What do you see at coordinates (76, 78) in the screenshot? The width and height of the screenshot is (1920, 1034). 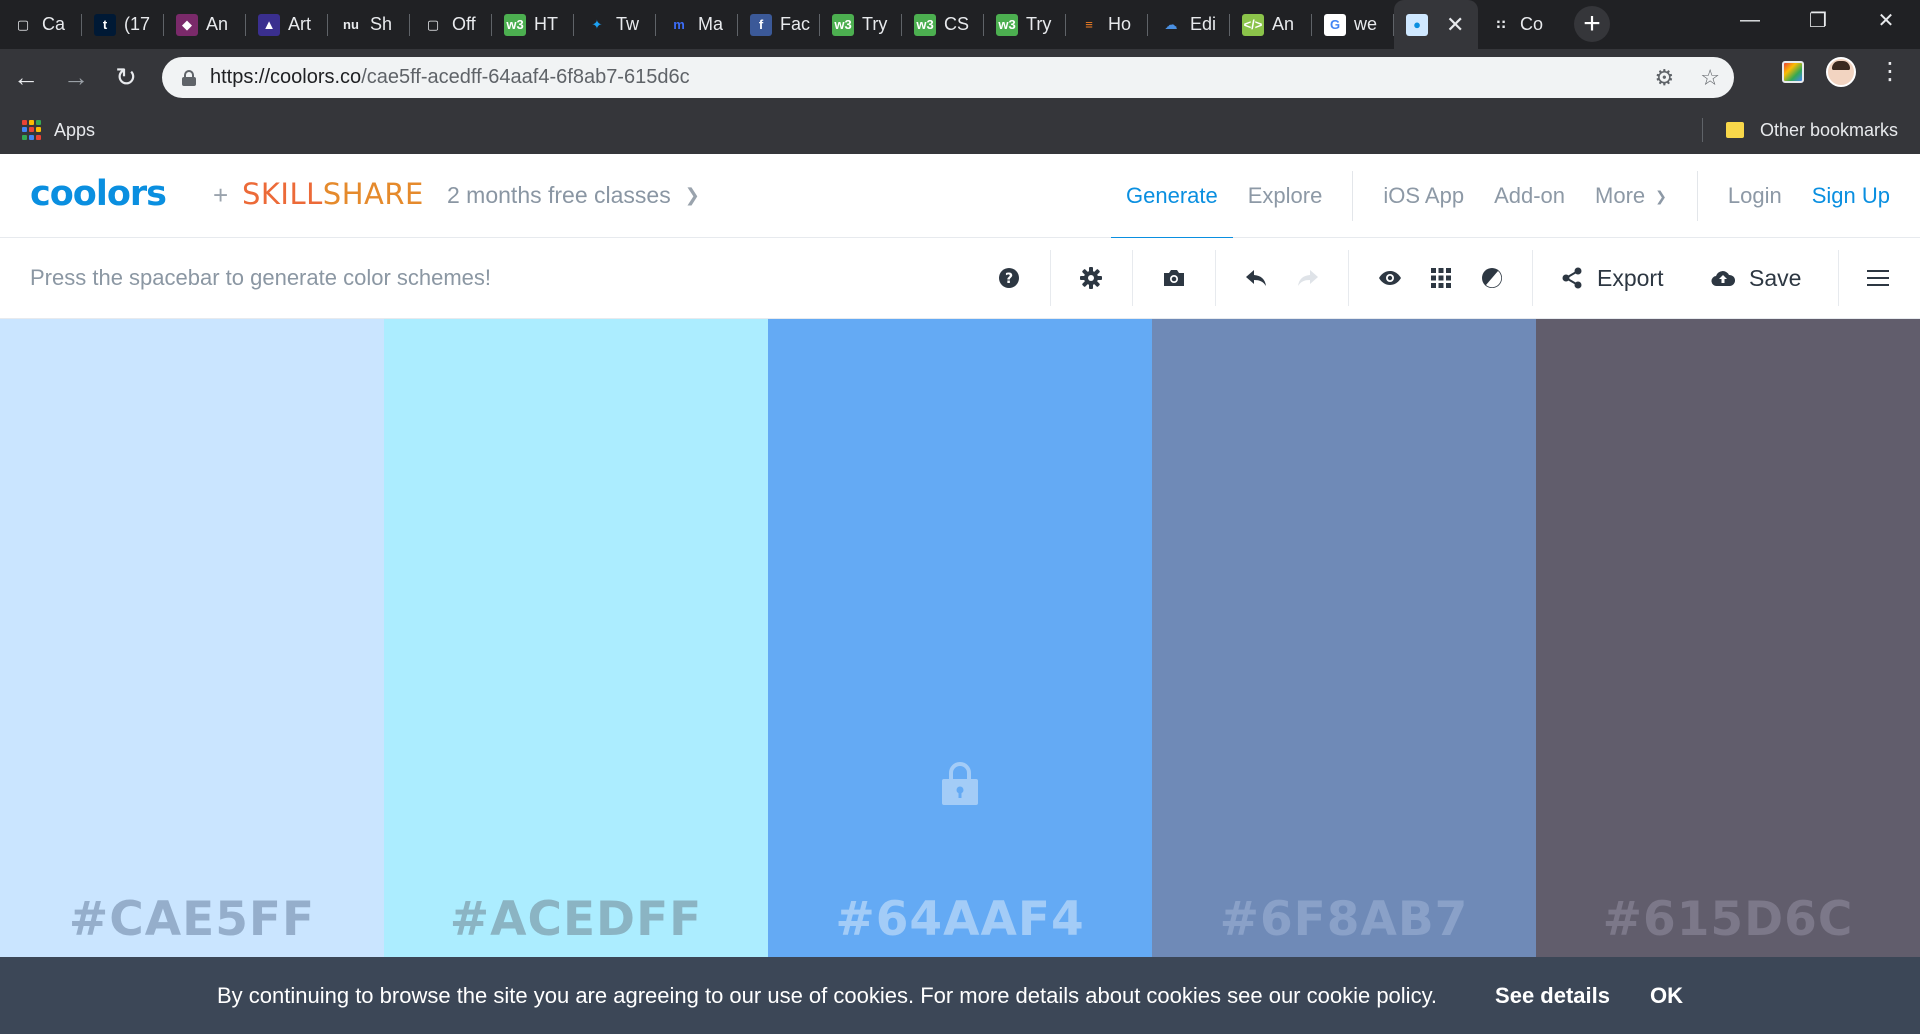 I see `forward-icon: →` at bounding box center [76, 78].